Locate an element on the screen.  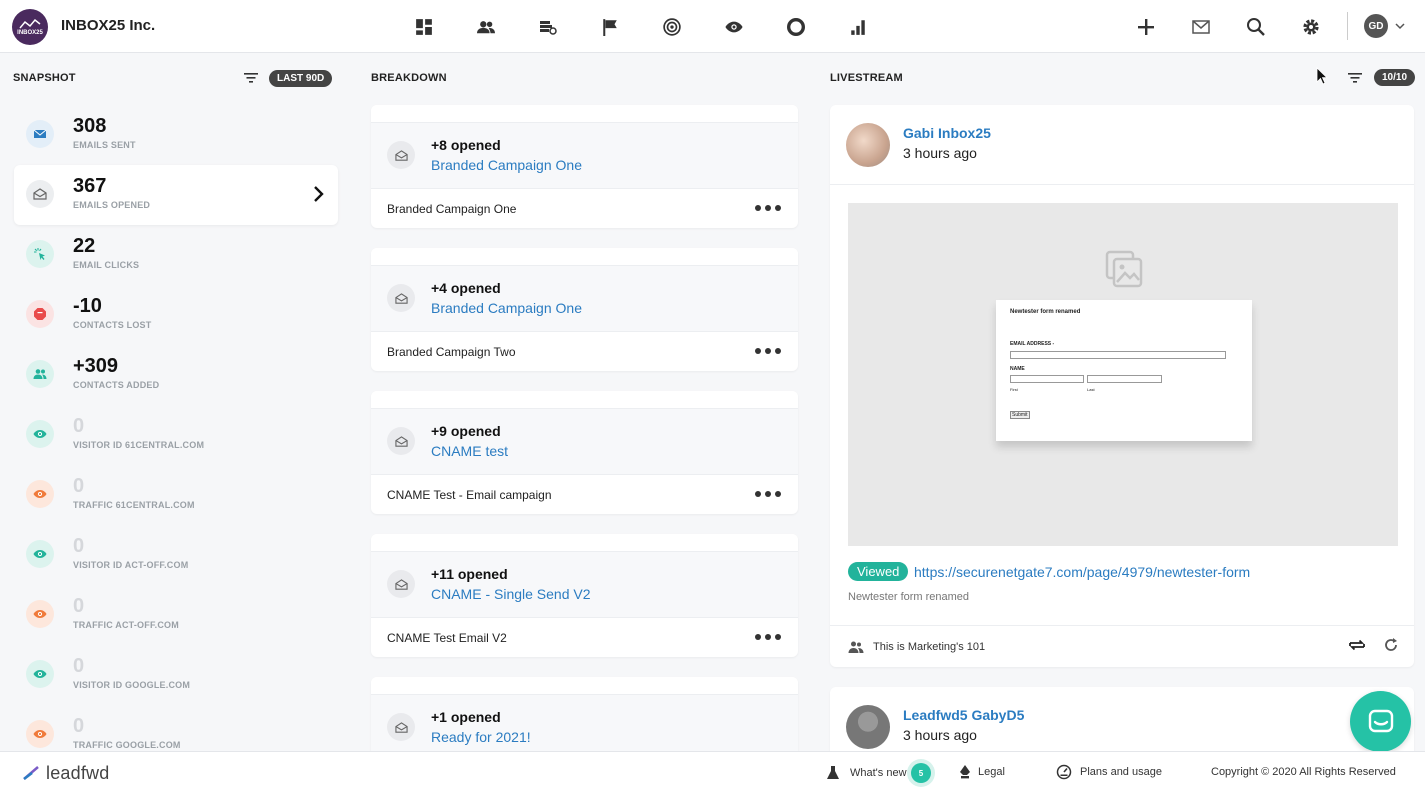
snapshot-label: VISITOR ID 61CENTRAL.COM is located at coordinates (139, 445).